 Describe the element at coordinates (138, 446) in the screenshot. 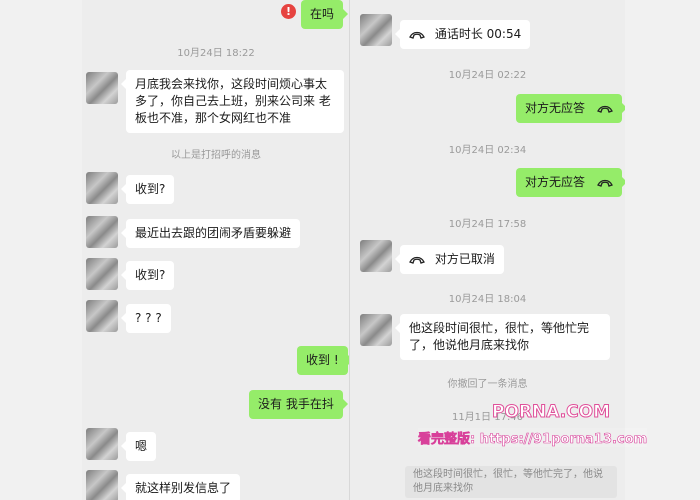

I see `received-message: 嗯` at that location.